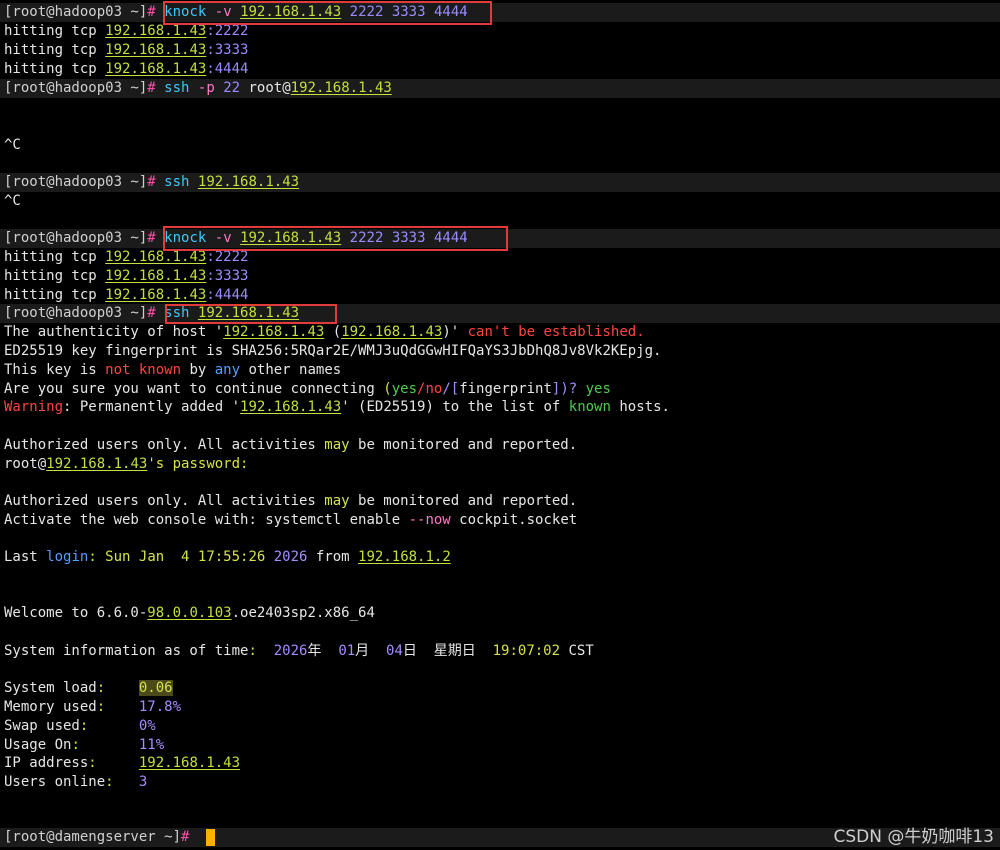  Describe the element at coordinates (152, 407) in the screenshot. I see `text: : Permanently added '` at that location.